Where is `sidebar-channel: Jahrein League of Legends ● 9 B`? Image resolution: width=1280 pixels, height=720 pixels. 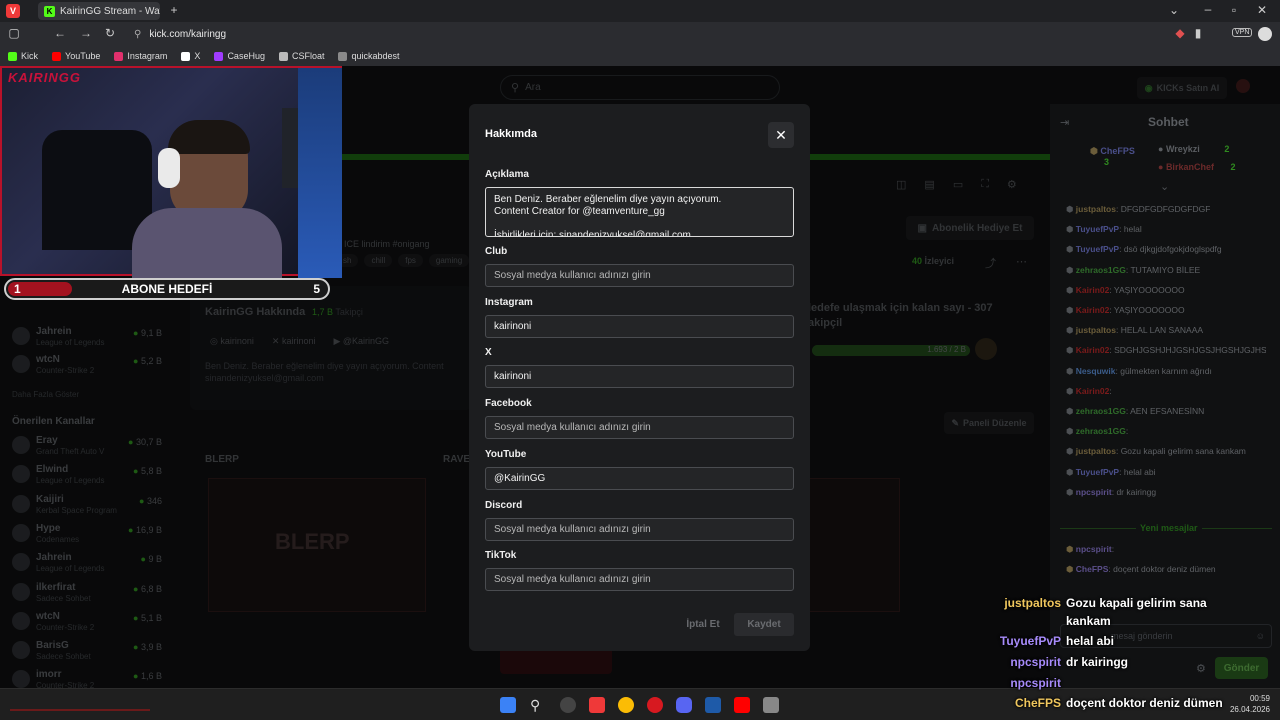 sidebar-channel: Jahrein League of Legends ● 9 B is located at coordinates (87, 563).